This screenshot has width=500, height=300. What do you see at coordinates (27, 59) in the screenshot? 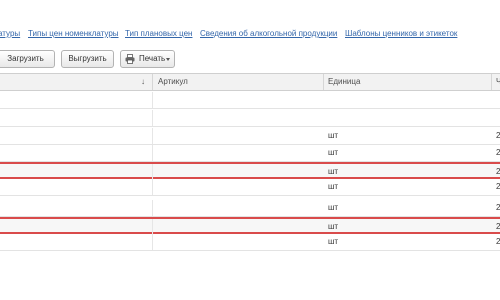
I see `load-button: Загрузить` at bounding box center [27, 59].